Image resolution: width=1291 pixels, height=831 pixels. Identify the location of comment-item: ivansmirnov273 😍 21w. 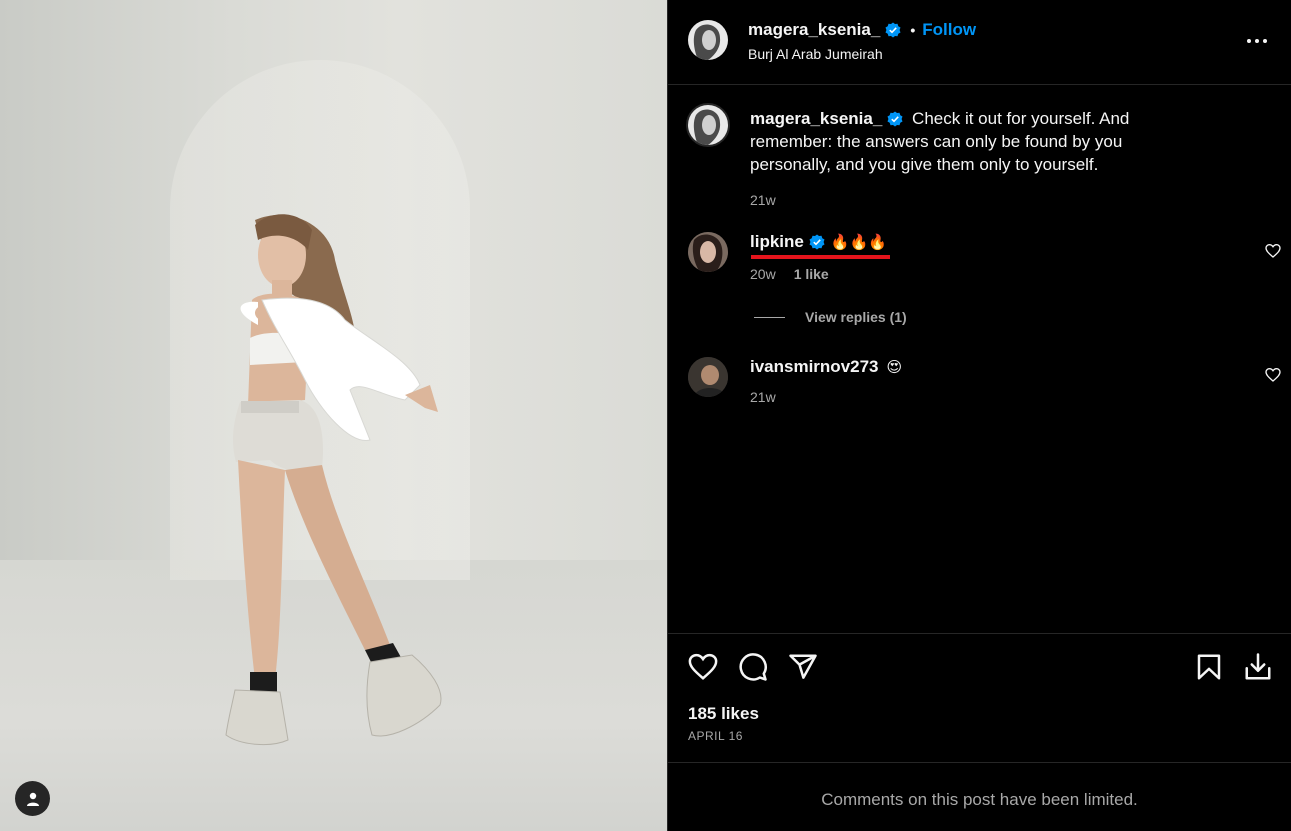
(988, 387).